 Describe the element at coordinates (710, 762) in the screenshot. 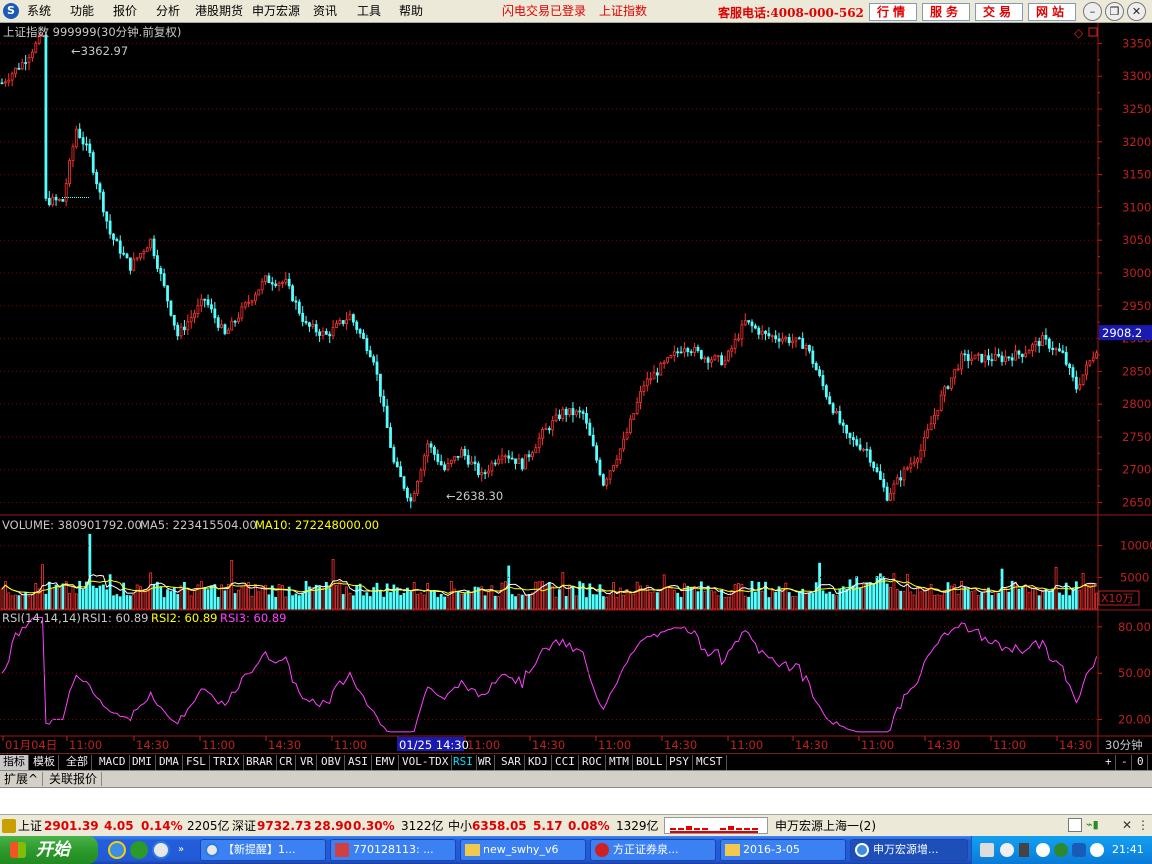

I see `tab-mcst: MCST` at that location.